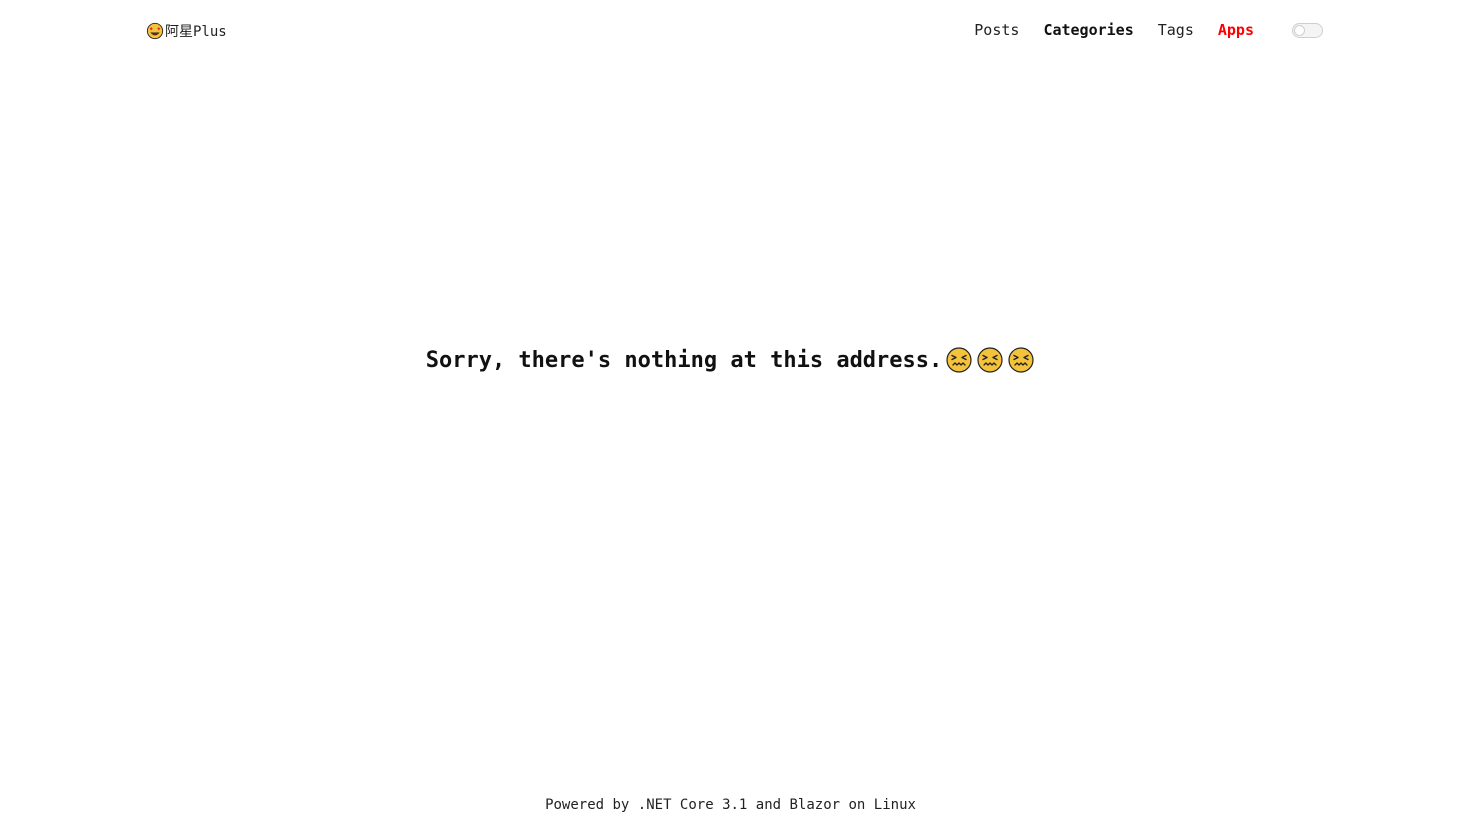 This screenshot has height=820, width=1461. What do you see at coordinates (996, 30) in the screenshot?
I see `nav-posts: Posts` at bounding box center [996, 30].